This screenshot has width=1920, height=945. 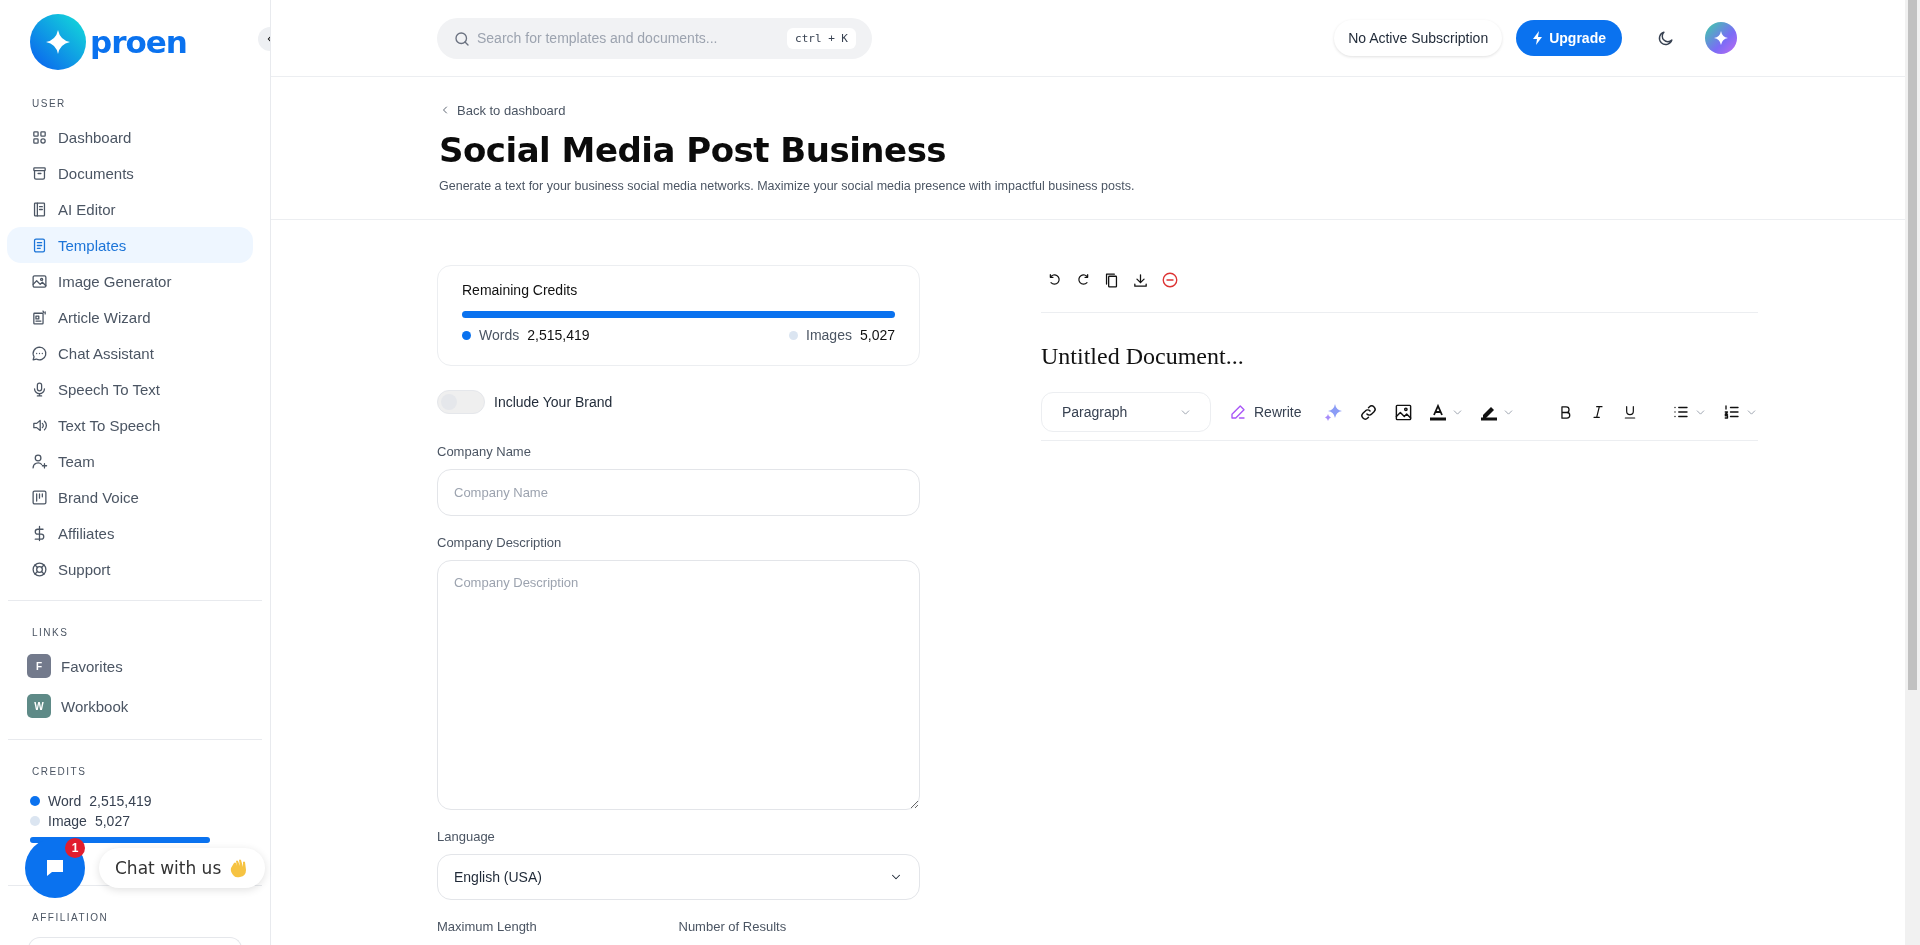 I want to click on link-badge: F, so click(x=39, y=666).